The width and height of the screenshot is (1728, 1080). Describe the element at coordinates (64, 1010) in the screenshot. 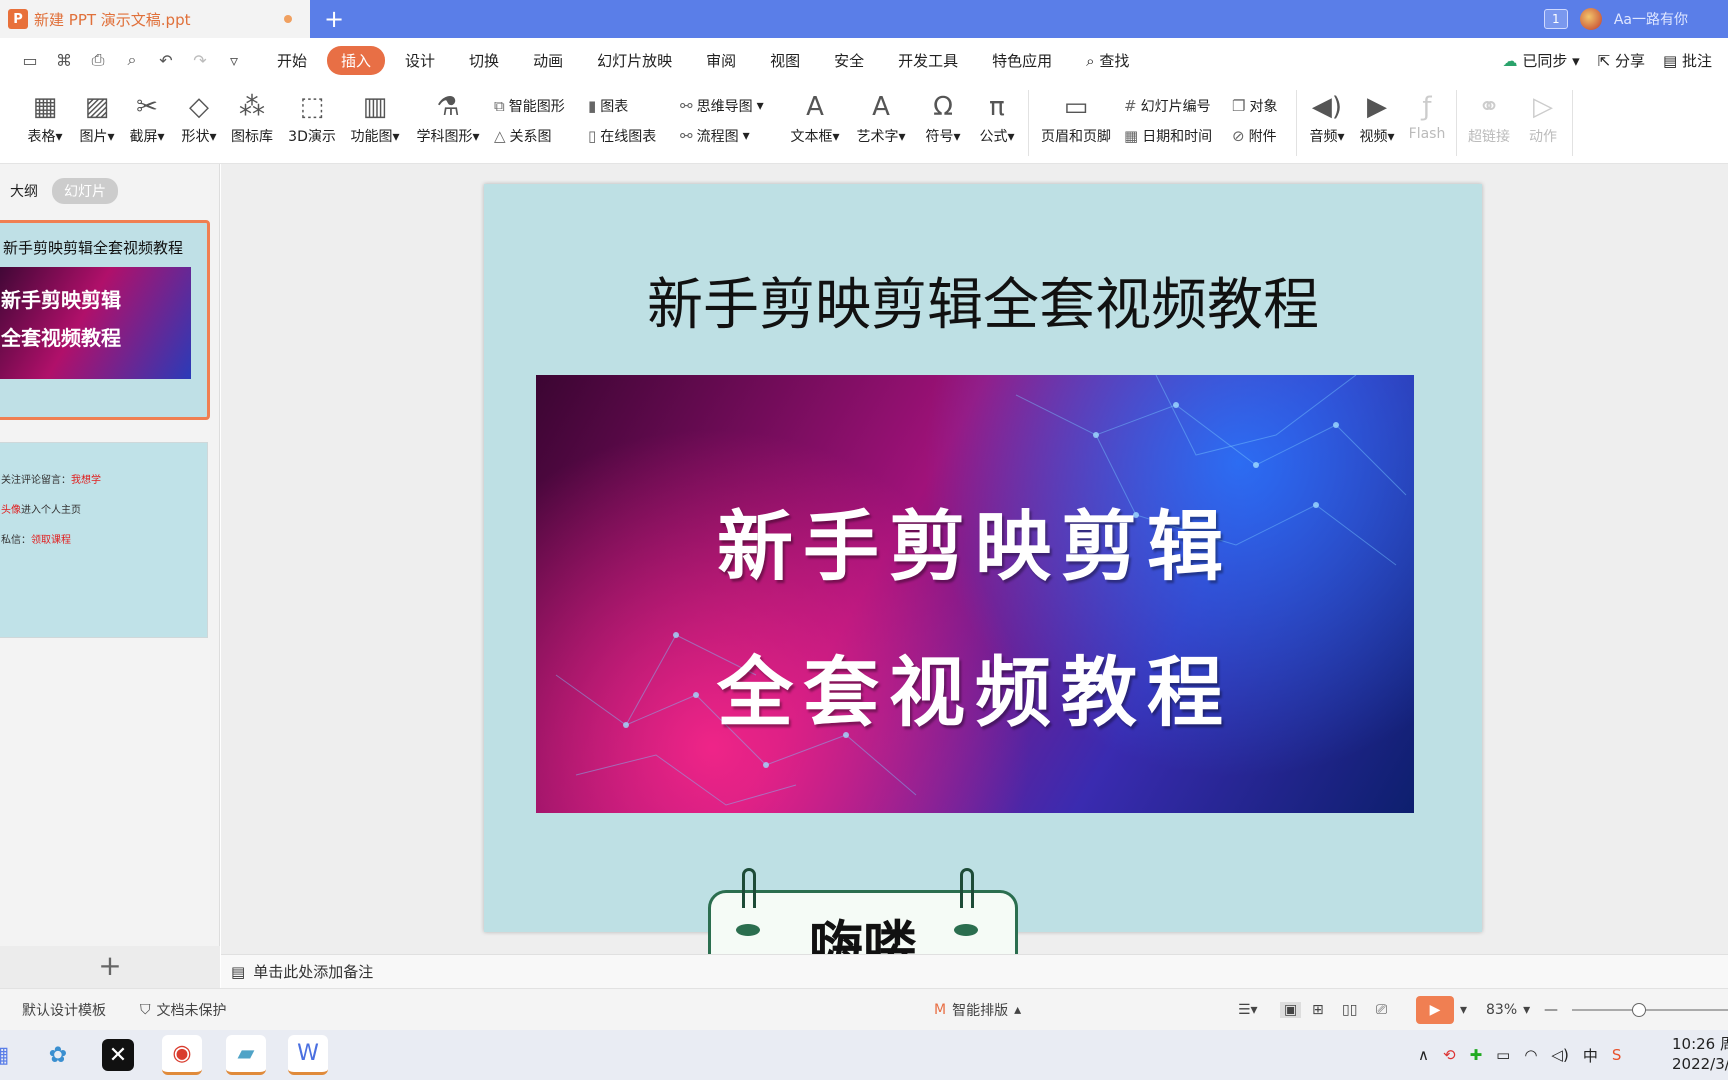

I see `design-template: 默认设计模板` at that location.